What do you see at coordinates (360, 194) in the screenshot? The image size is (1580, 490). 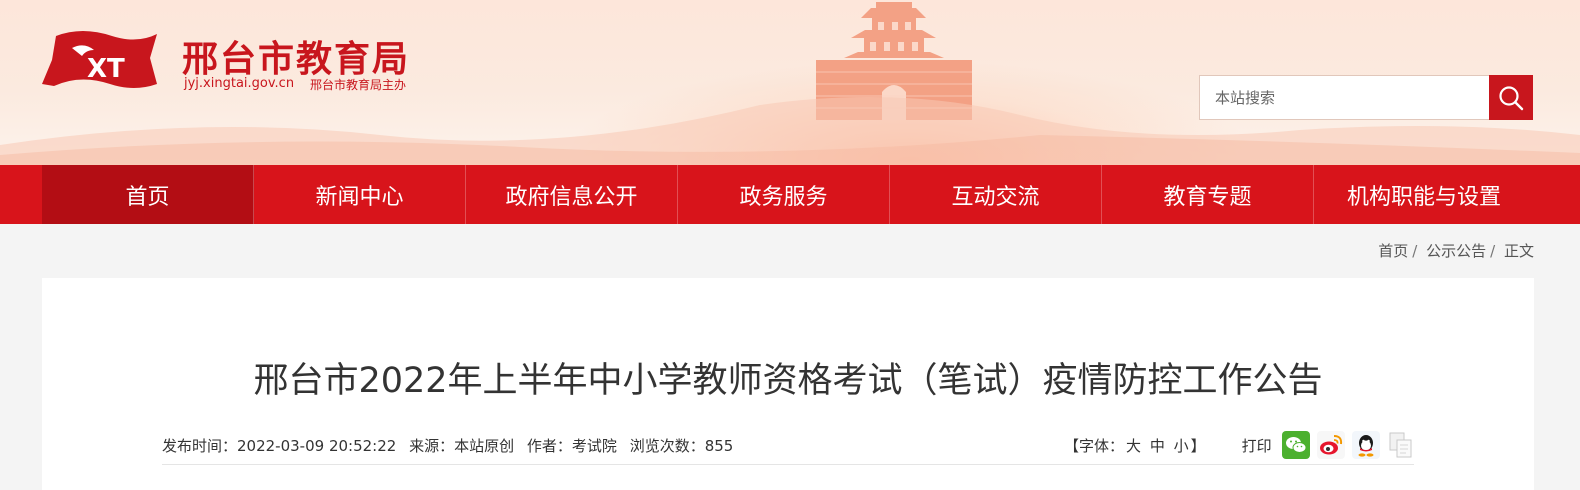 I see `nav-item-news: 新闻中心` at bounding box center [360, 194].